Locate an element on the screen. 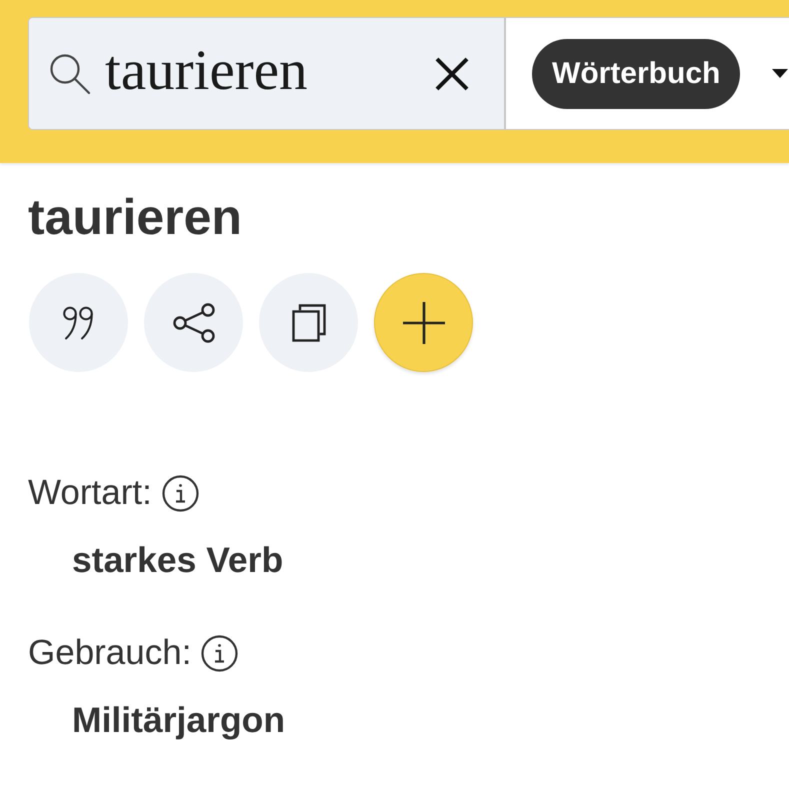  detail-value: Militärjargon is located at coordinates (179, 720).